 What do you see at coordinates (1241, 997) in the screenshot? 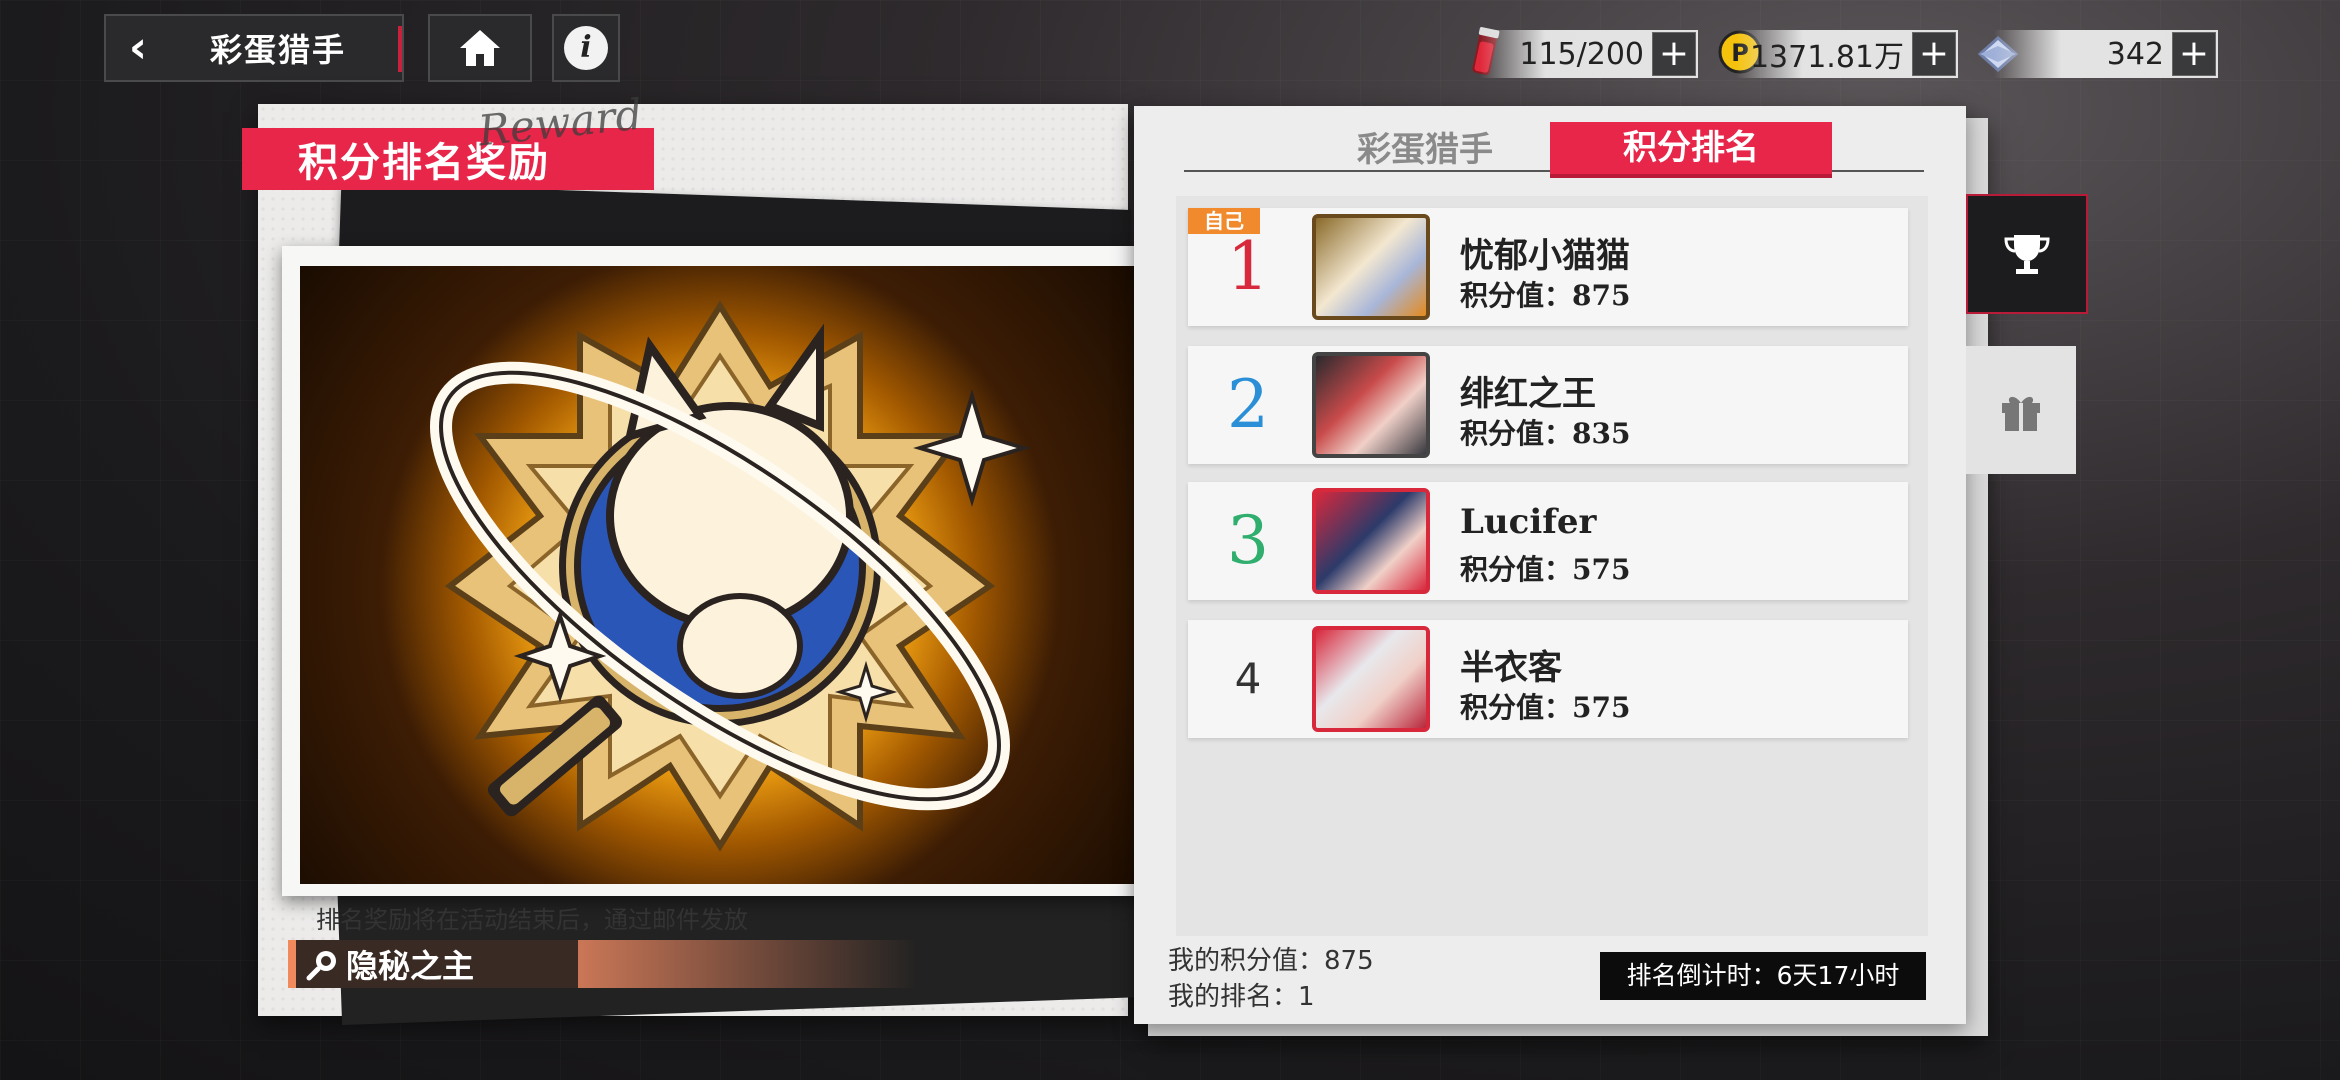
I see `my-rank: 我的排名：1` at bounding box center [1241, 997].